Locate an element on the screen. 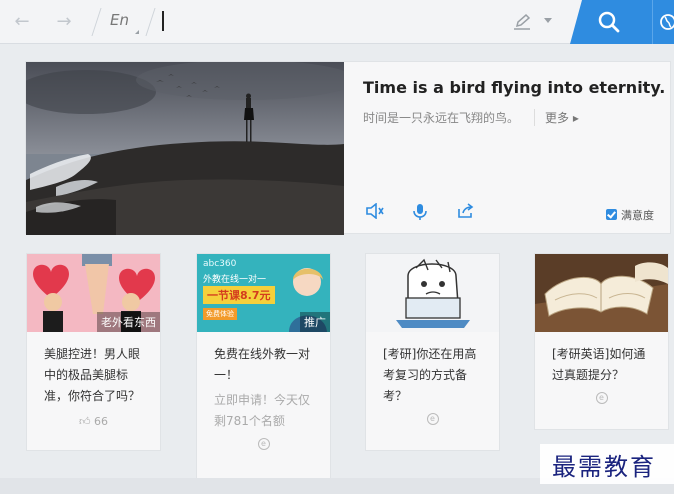 The width and height of the screenshot is (674, 494). language-selector: En is located at coordinates (119, 20).